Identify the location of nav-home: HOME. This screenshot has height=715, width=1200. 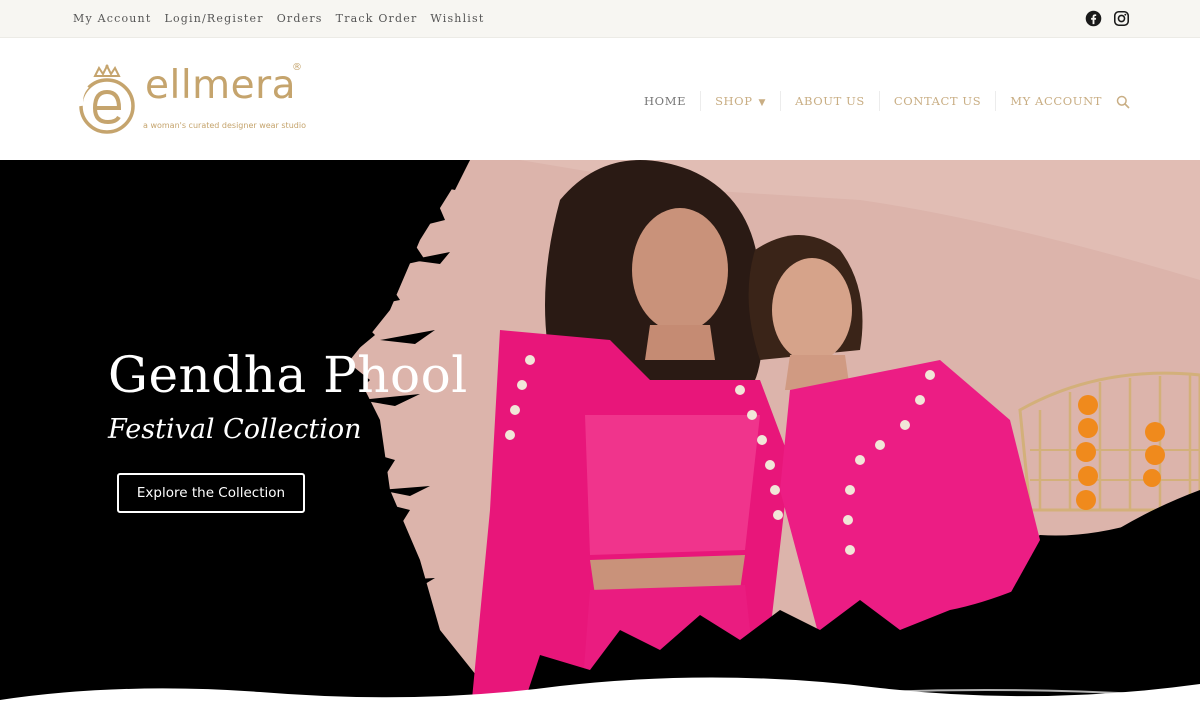
(665, 101).